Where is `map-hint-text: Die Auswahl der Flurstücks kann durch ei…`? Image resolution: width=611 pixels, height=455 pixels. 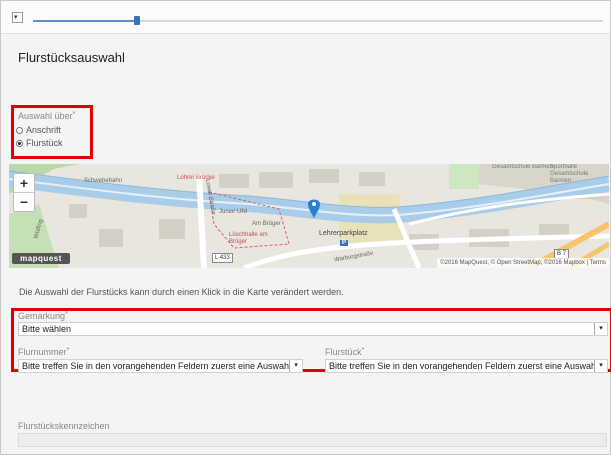
map-hint-text: Die Auswahl der Flurstücks kann durch ei… is located at coordinates (181, 292).